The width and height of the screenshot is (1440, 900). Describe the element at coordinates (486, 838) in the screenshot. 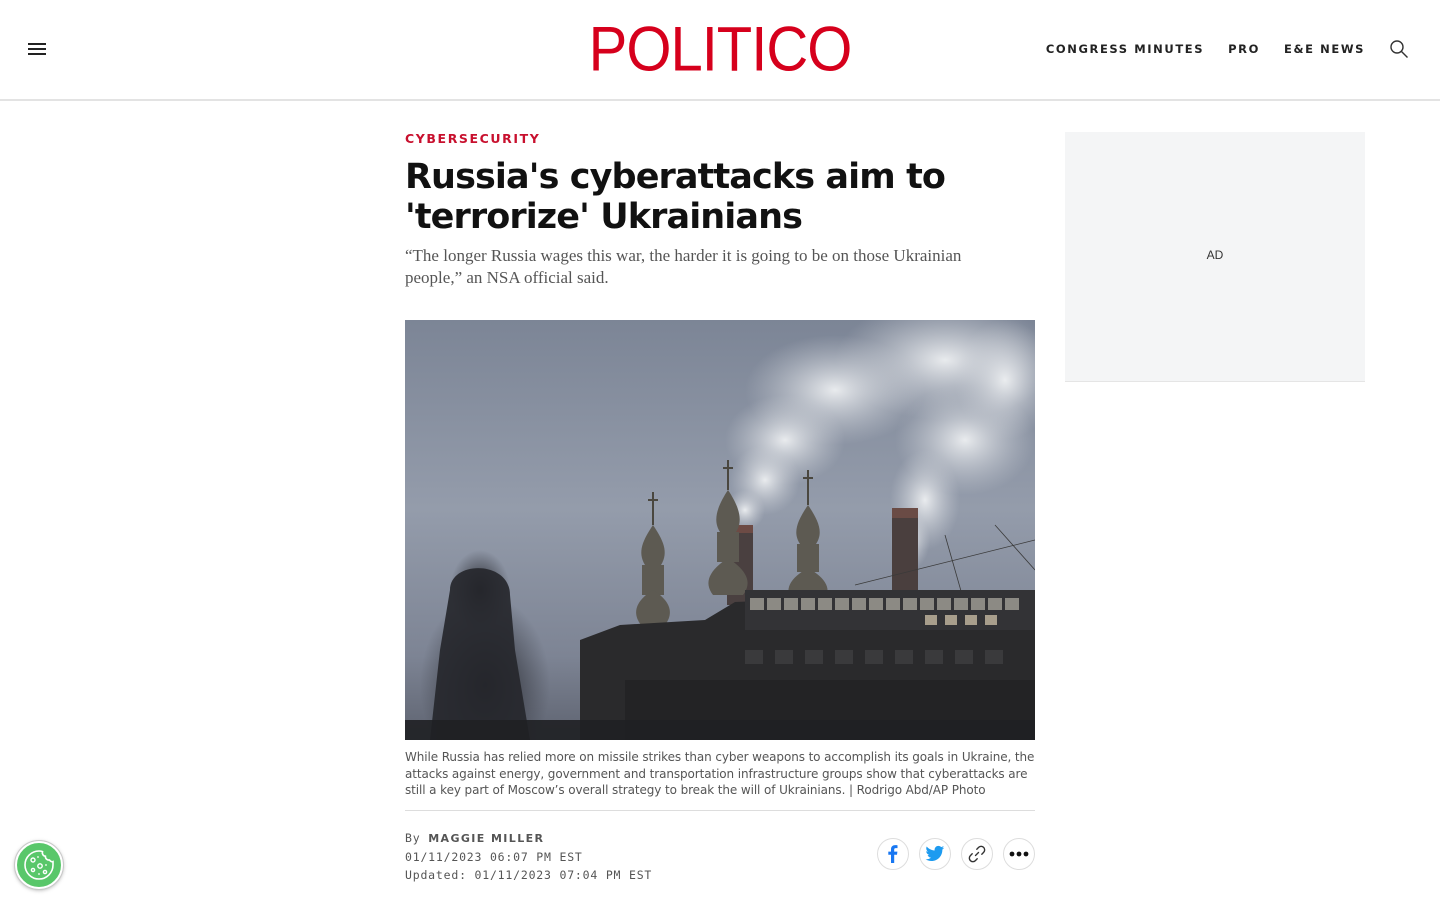

I see `author-link: MAGGIE MILLER` at that location.